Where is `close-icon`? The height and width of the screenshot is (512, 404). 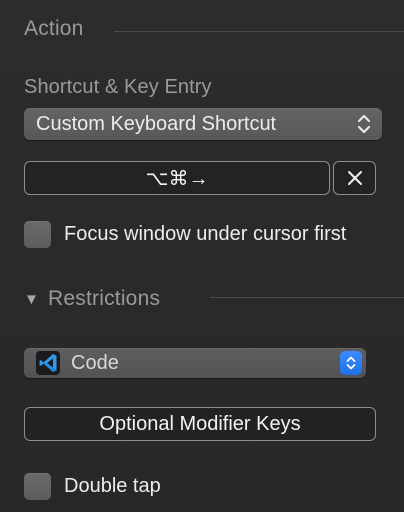 close-icon is located at coordinates (354, 178).